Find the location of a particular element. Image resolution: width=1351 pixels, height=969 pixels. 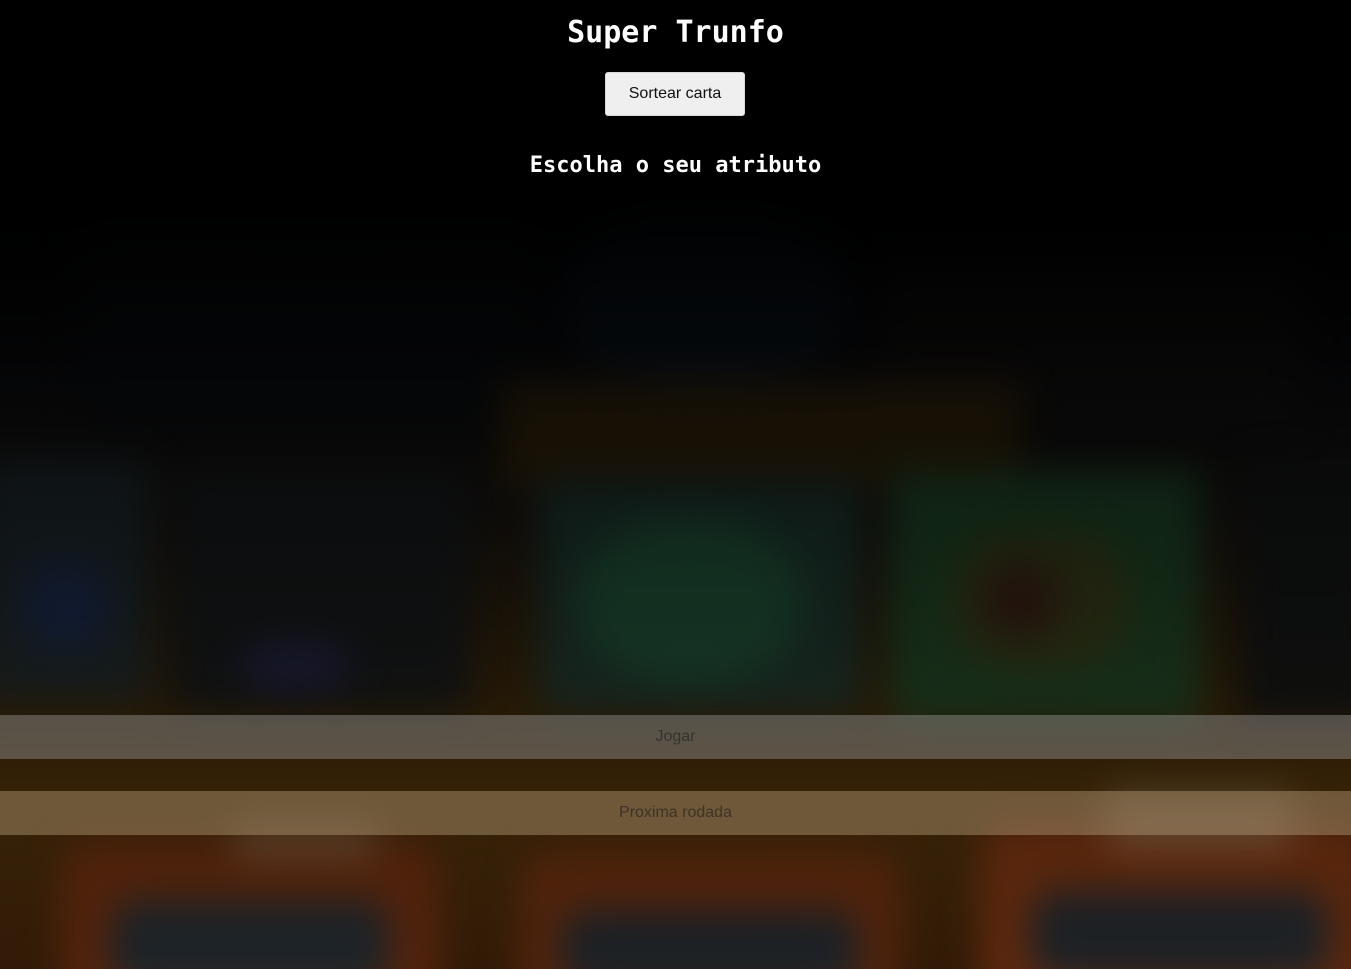

page-title: Super Trunfo is located at coordinates (675, 32).